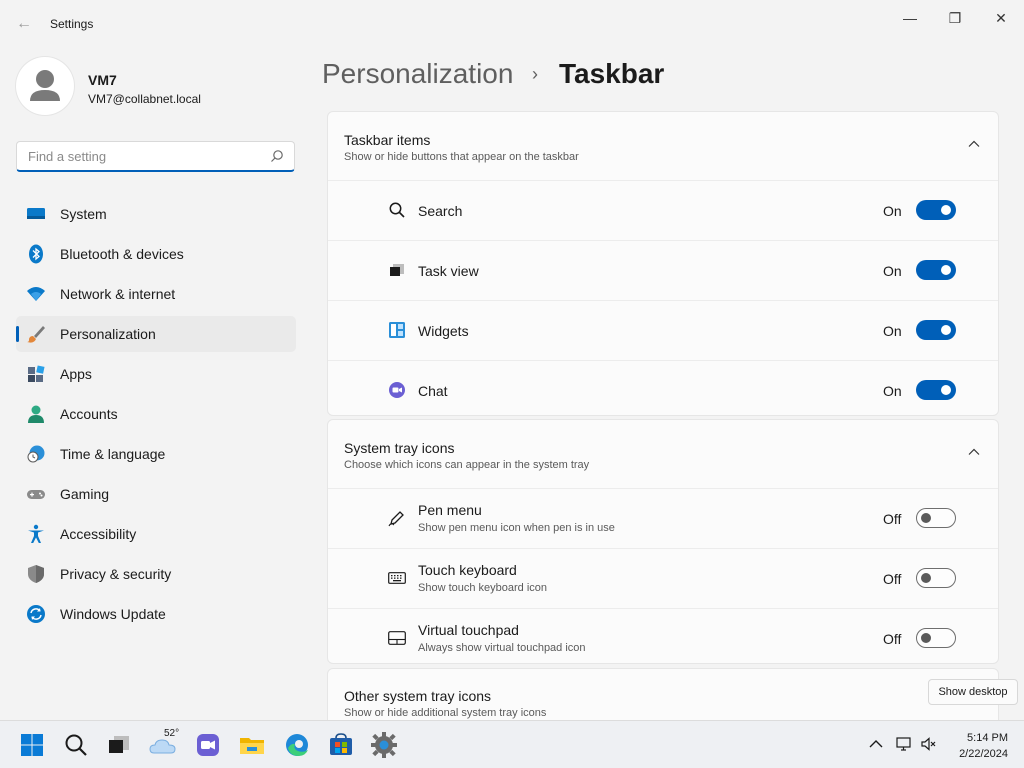 The width and height of the screenshot is (1024, 768). What do you see at coordinates (72, 24) in the screenshot?
I see `app-title: Settings` at bounding box center [72, 24].